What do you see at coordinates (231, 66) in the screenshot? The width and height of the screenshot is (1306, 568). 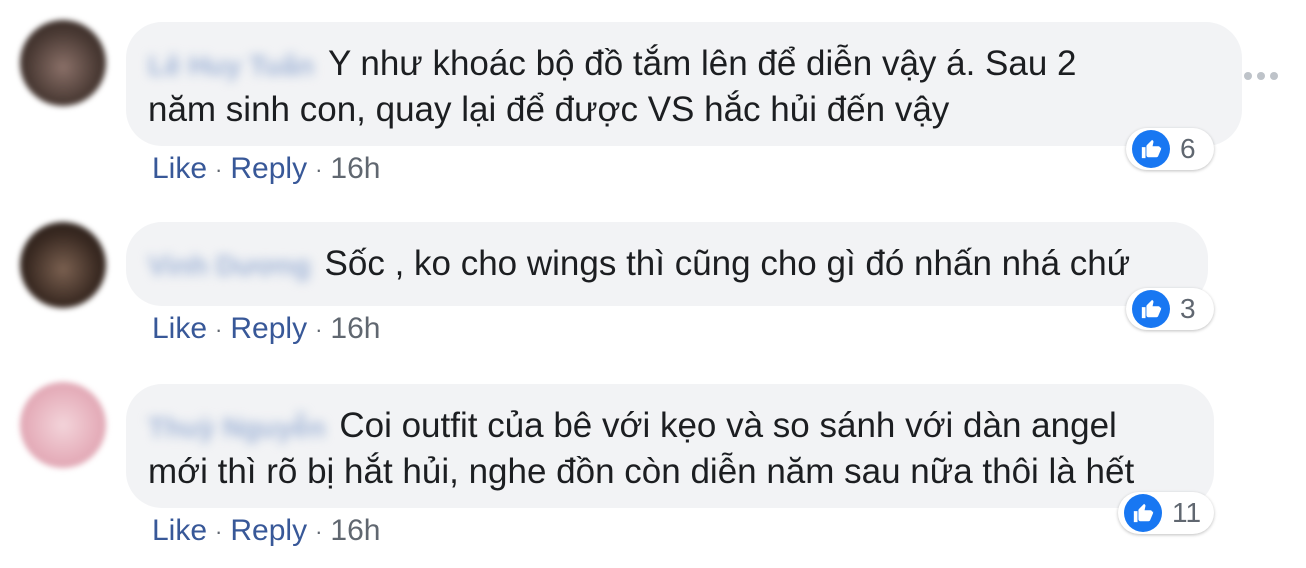 I see `comment-author: Lê Huy Tuấn` at bounding box center [231, 66].